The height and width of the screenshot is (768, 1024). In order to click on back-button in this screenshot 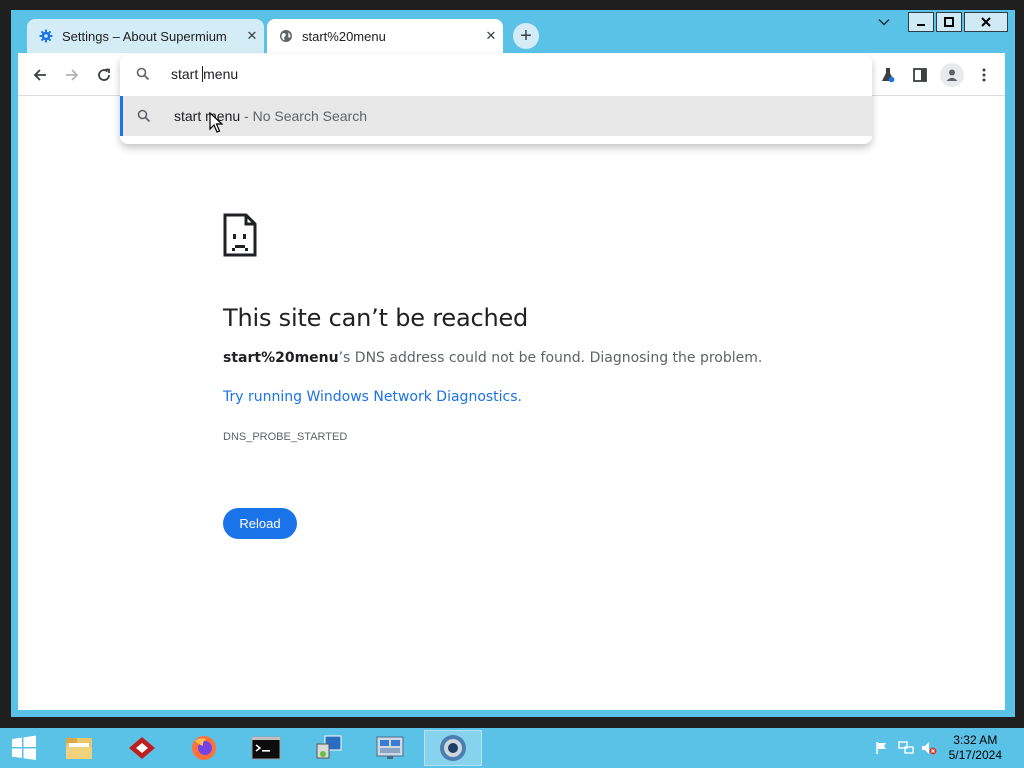, I will do `click(40, 75)`.